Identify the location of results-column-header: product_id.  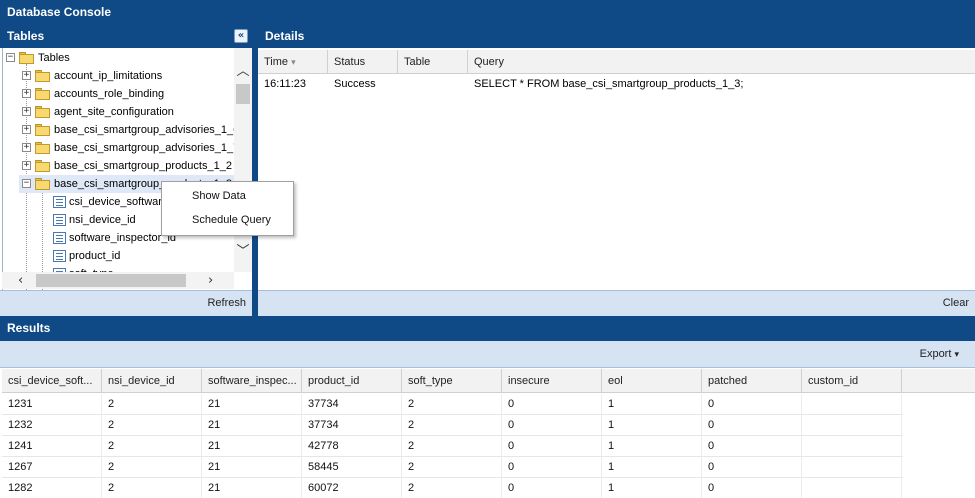
(352, 381).